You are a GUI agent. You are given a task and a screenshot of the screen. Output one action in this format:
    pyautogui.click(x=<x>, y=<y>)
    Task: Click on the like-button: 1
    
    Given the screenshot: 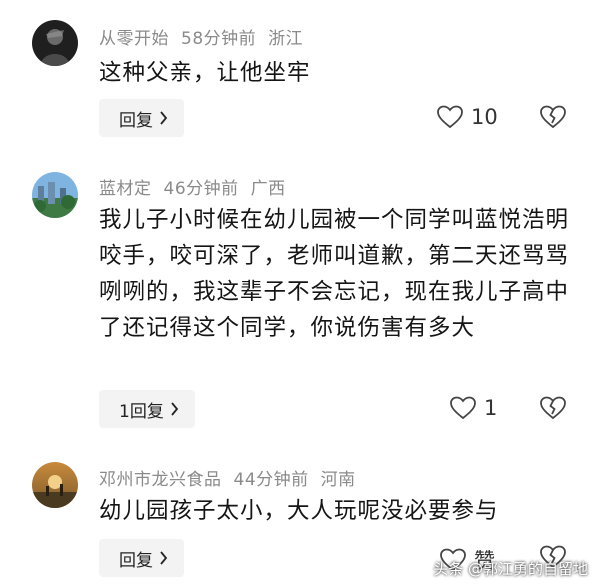 What is the action you would take?
    pyautogui.click(x=473, y=408)
    